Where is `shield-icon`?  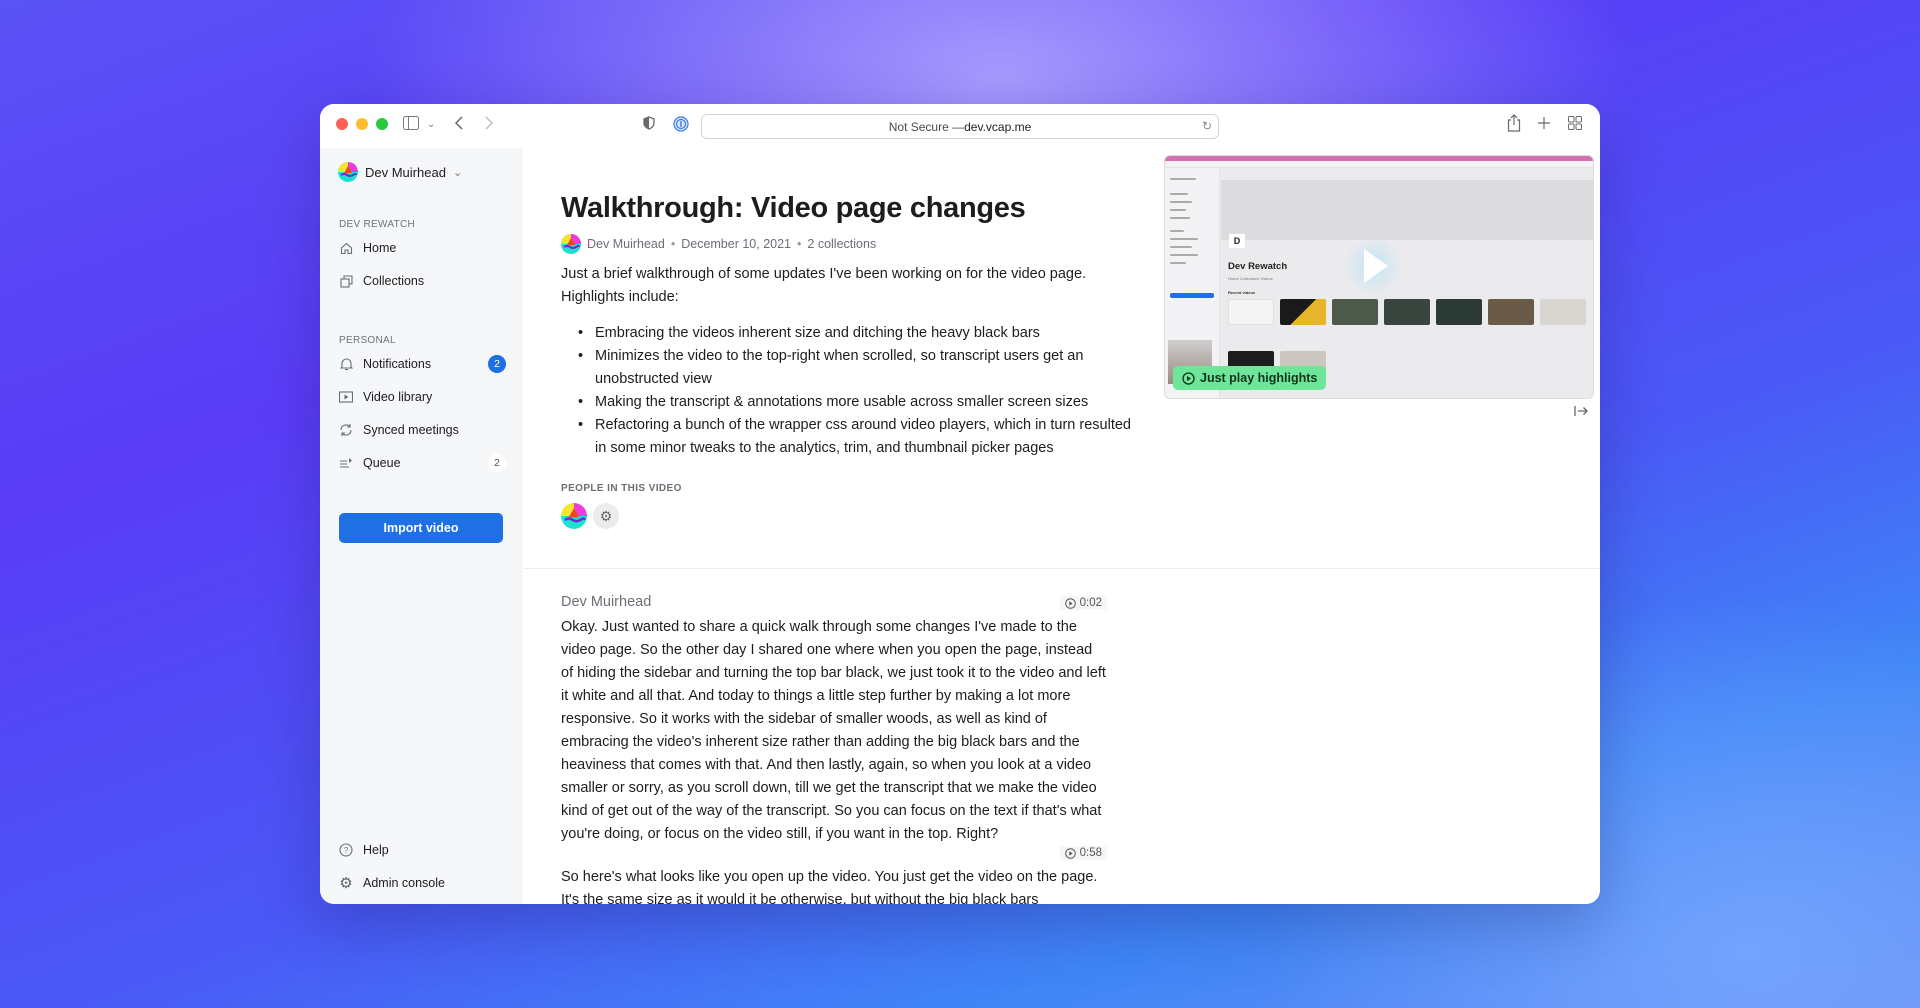
shield-icon is located at coordinates (649, 125).